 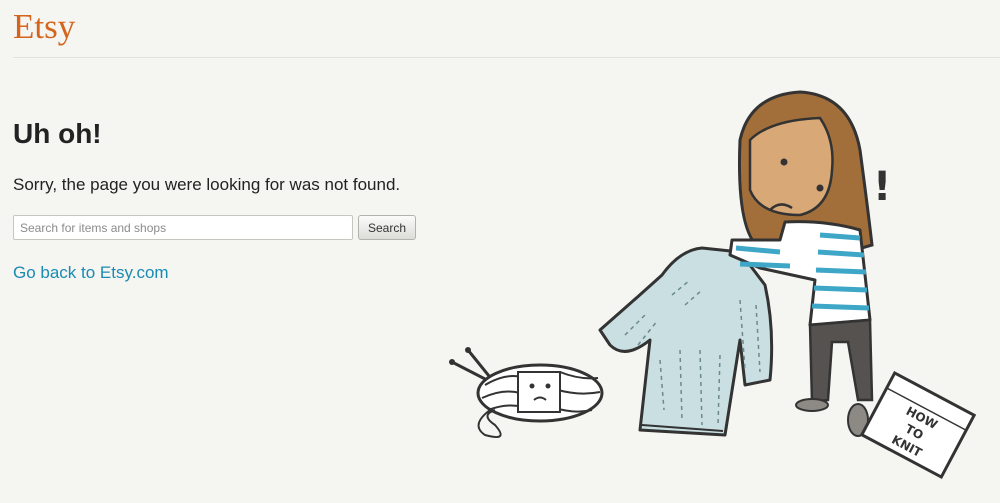 What do you see at coordinates (183, 227) in the screenshot?
I see `search-input` at bounding box center [183, 227].